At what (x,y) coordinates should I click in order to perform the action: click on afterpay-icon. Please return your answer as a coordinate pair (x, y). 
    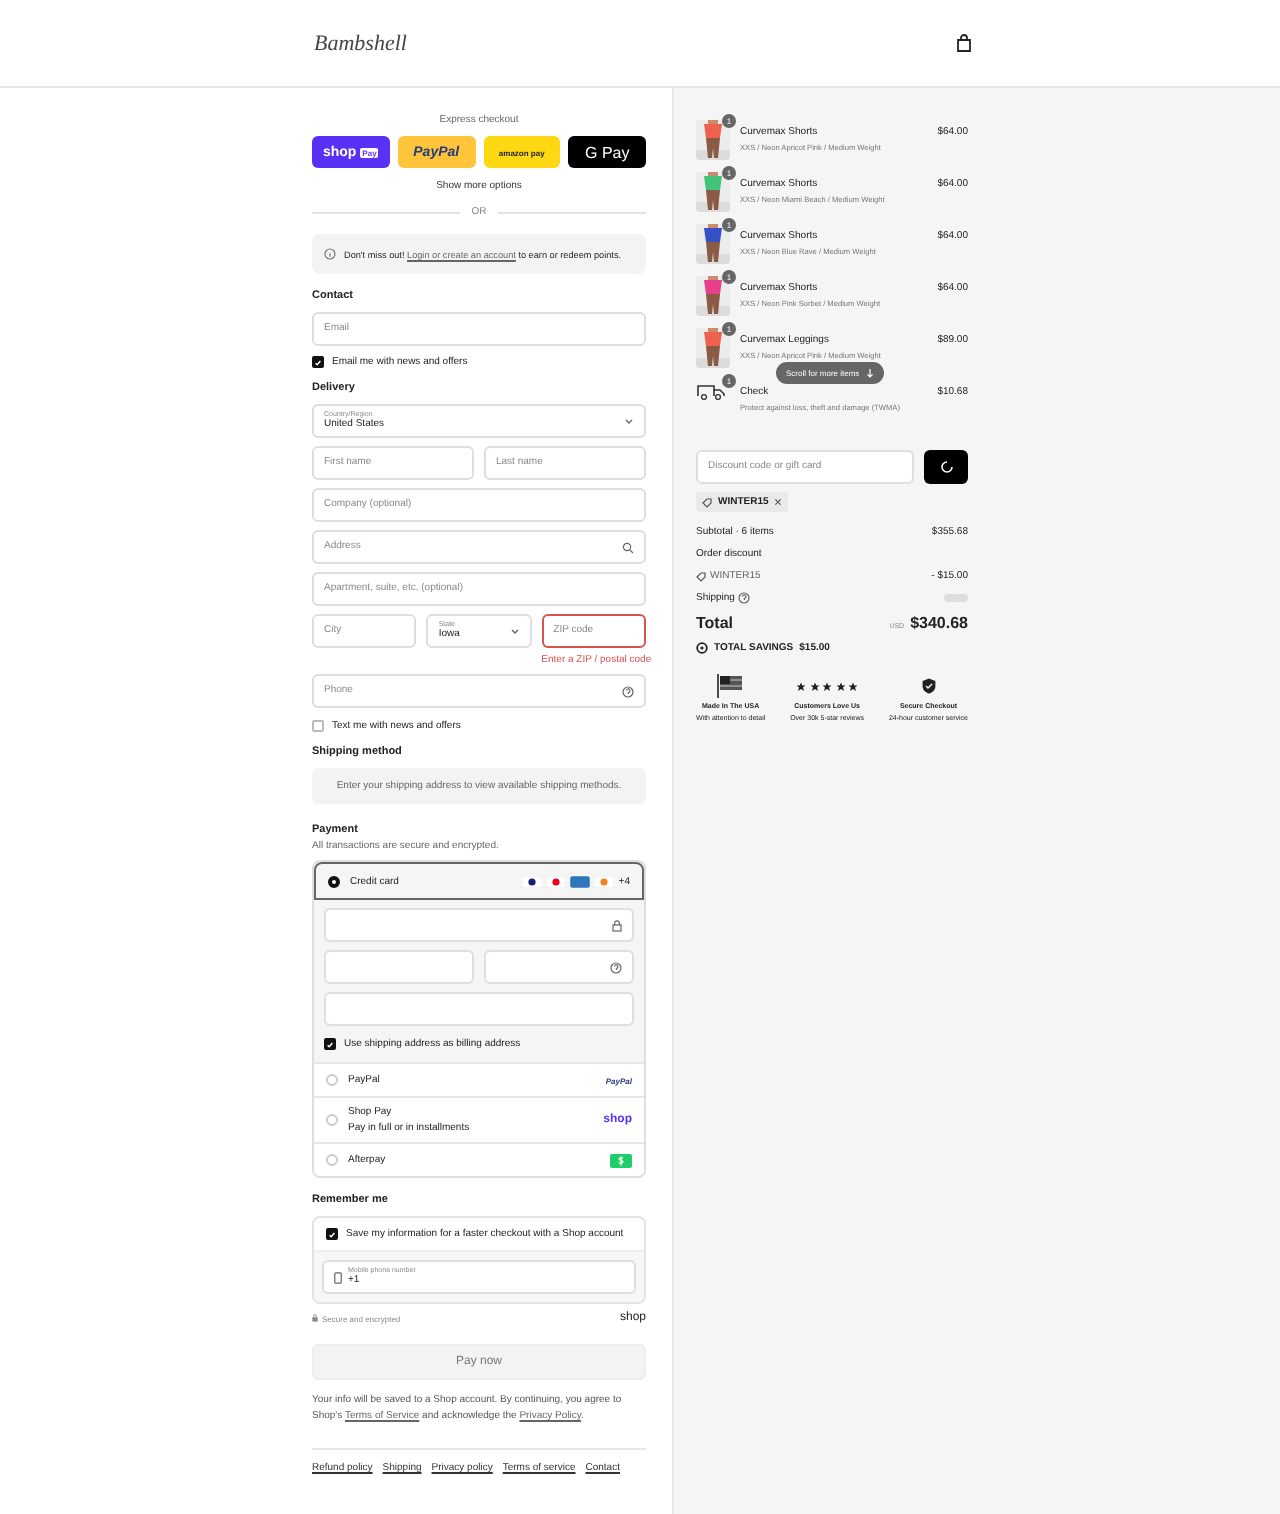
    Looking at the image, I should click on (621, 1160).